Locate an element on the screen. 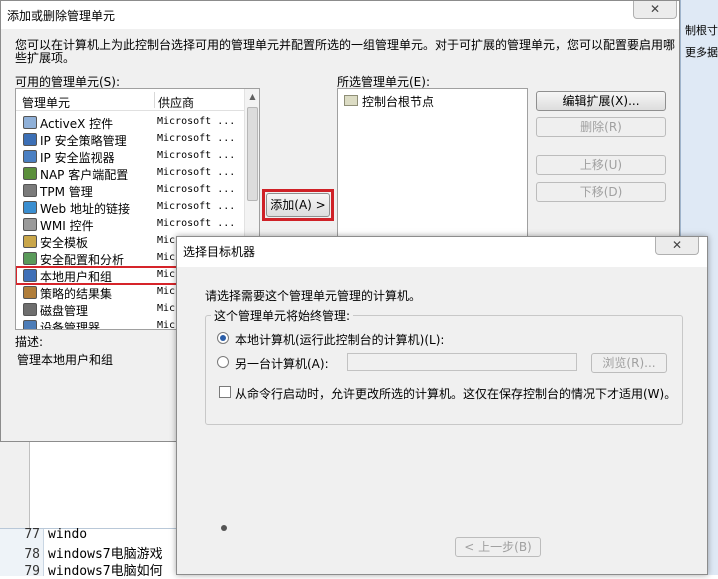 The height and width of the screenshot is (579, 718). background-editor: 77 windo 78 windows7电脑游戏 79 windows7电脑如何 is located at coordinates (90, 553).